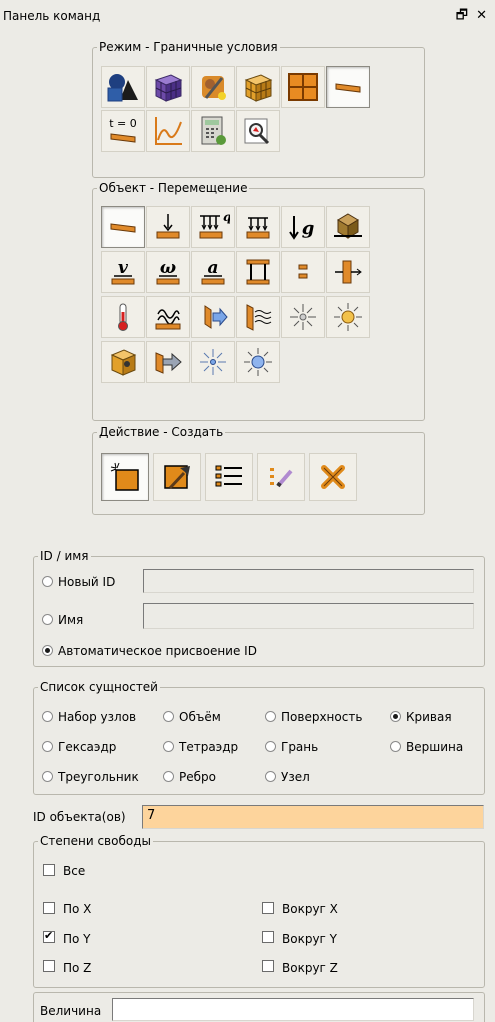  Describe the element at coordinates (303, 317) in the screenshot. I see `object-heat-source-button` at that location.